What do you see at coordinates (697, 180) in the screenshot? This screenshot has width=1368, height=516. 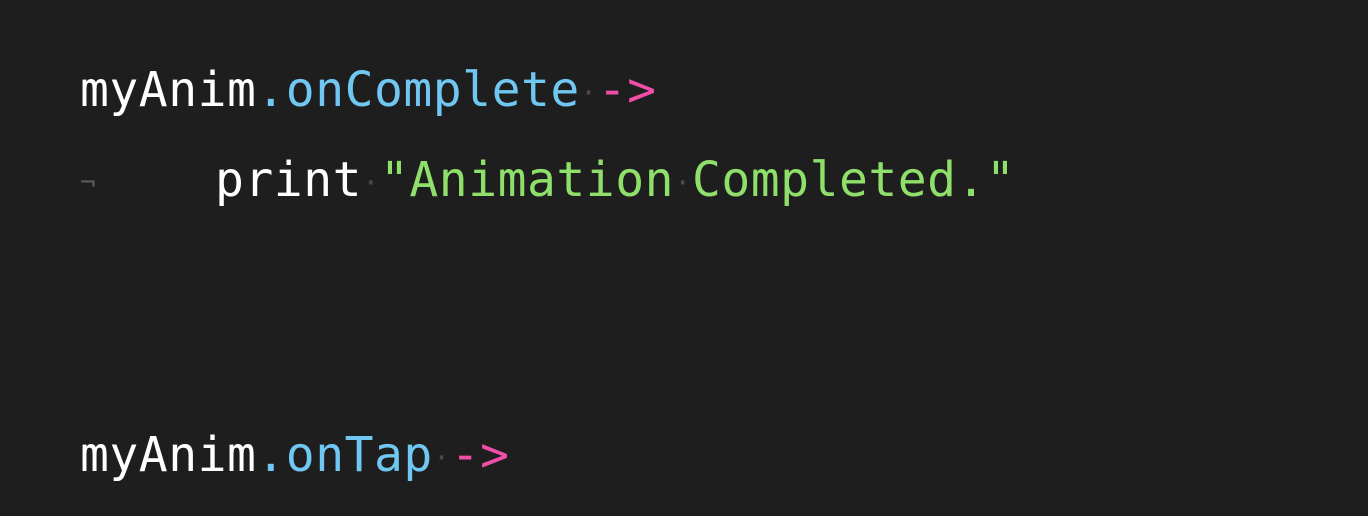 I see `string-token: "Animation·Completed."` at bounding box center [697, 180].